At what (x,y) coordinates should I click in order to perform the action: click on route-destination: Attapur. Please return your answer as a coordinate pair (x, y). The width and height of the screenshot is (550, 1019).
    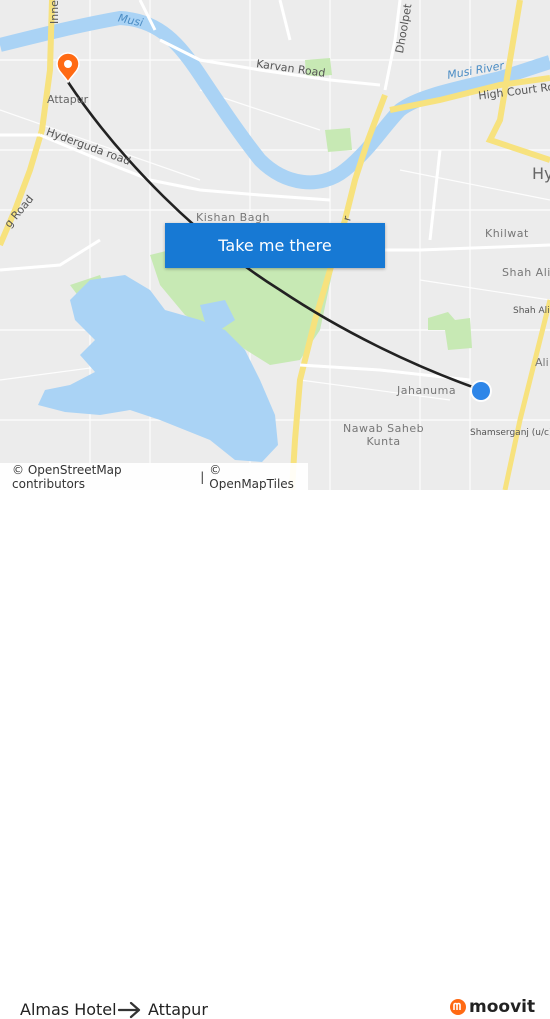
    Looking at the image, I should click on (178, 1009).